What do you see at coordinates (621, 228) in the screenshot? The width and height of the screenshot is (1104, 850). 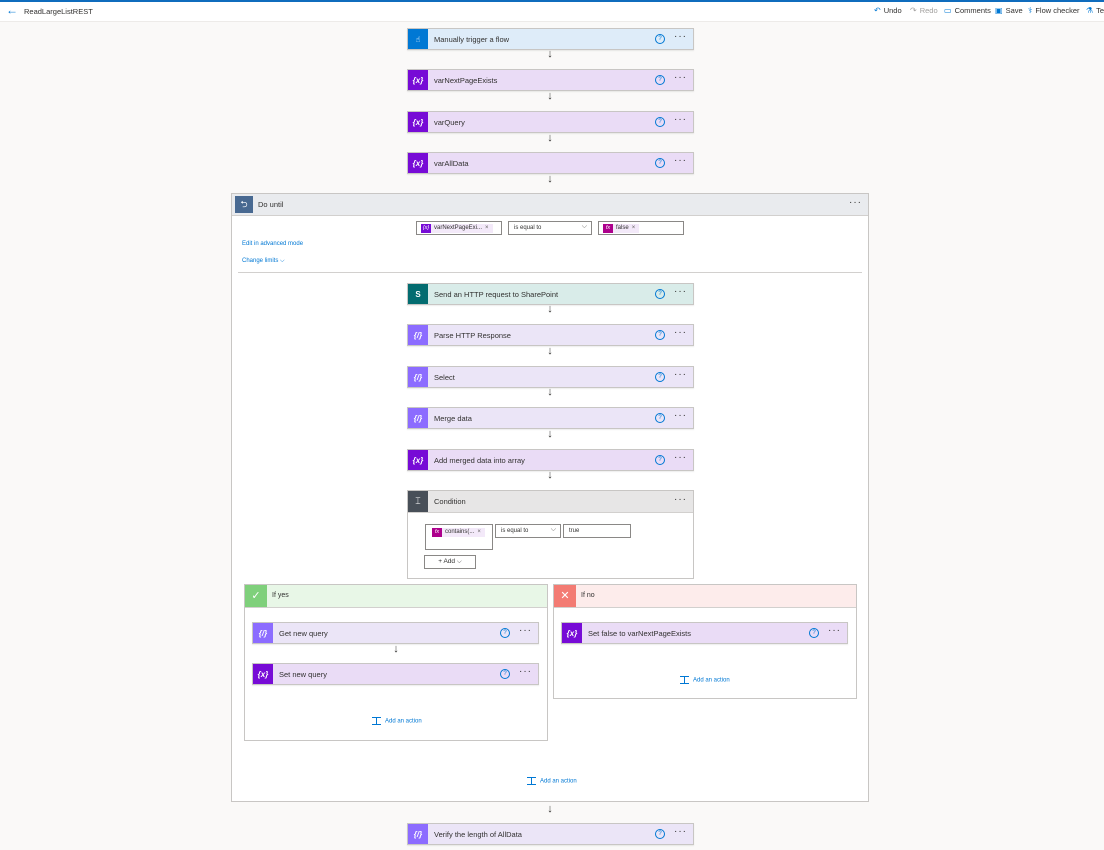 I see `expression-token: fx false ×` at bounding box center [621, 228].